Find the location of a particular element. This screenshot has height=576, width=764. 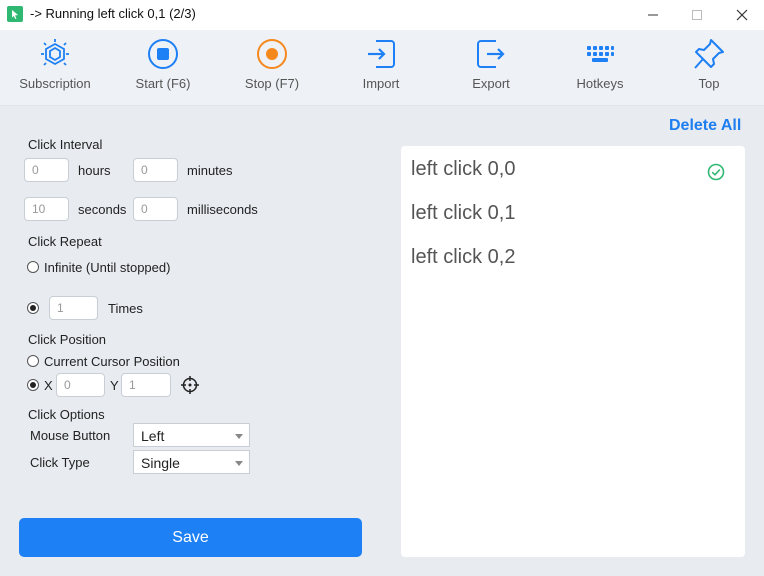

minutes-label: minutes is located at coordinates (210, 170).